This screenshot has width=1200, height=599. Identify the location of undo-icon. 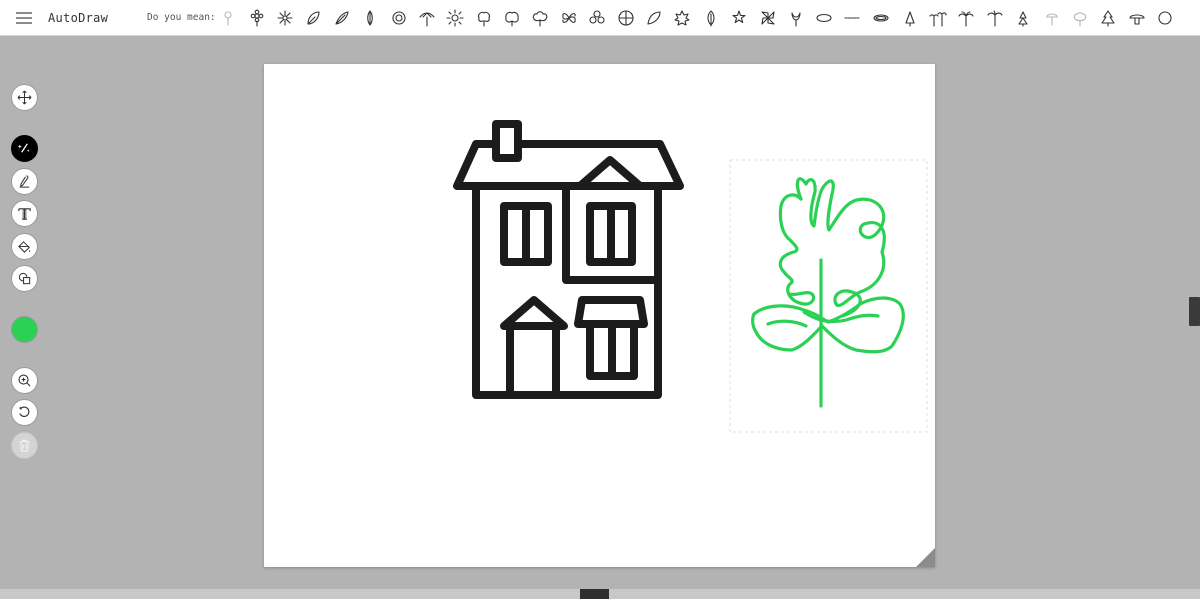
(24, 411).